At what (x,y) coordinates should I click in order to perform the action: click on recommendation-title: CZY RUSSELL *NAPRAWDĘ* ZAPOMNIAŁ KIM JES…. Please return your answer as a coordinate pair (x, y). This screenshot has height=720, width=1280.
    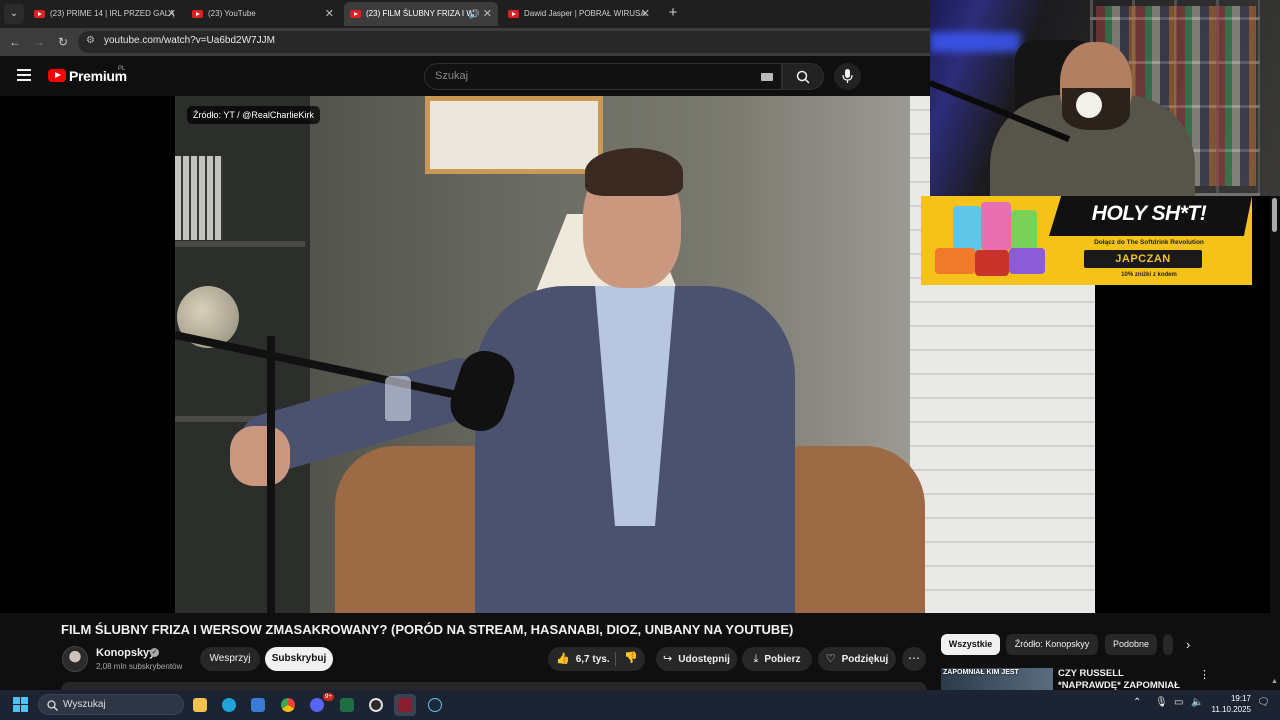
    Looking at the image, I should click on (1123, 679).